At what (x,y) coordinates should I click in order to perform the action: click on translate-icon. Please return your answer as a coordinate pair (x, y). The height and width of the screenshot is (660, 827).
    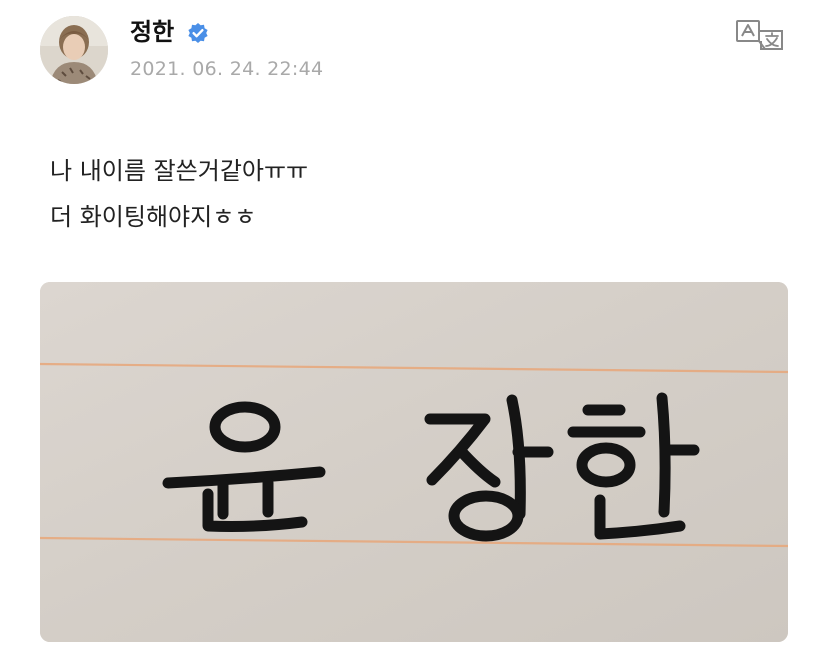
    Looking at the image, I should click on (759, 35).